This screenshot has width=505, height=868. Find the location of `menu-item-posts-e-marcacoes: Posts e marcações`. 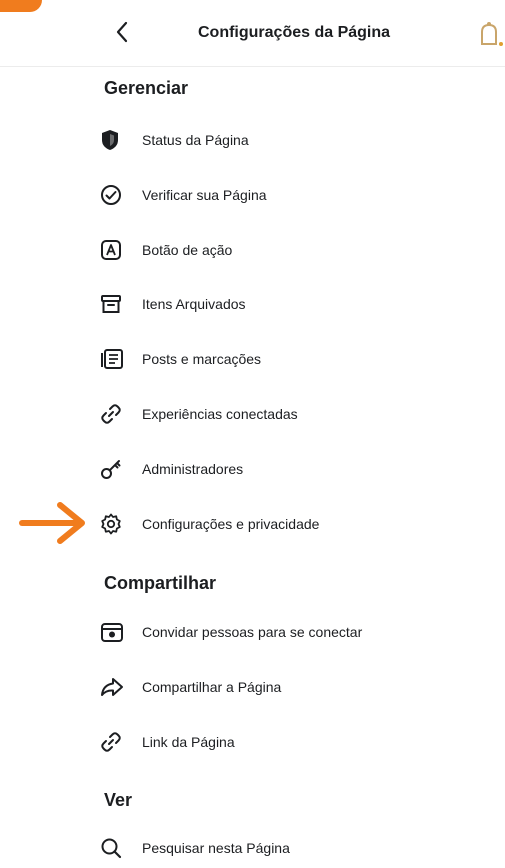

menu-item-posts-e-marcacoes: Posts e marcações is located at coordinates (296, 359).